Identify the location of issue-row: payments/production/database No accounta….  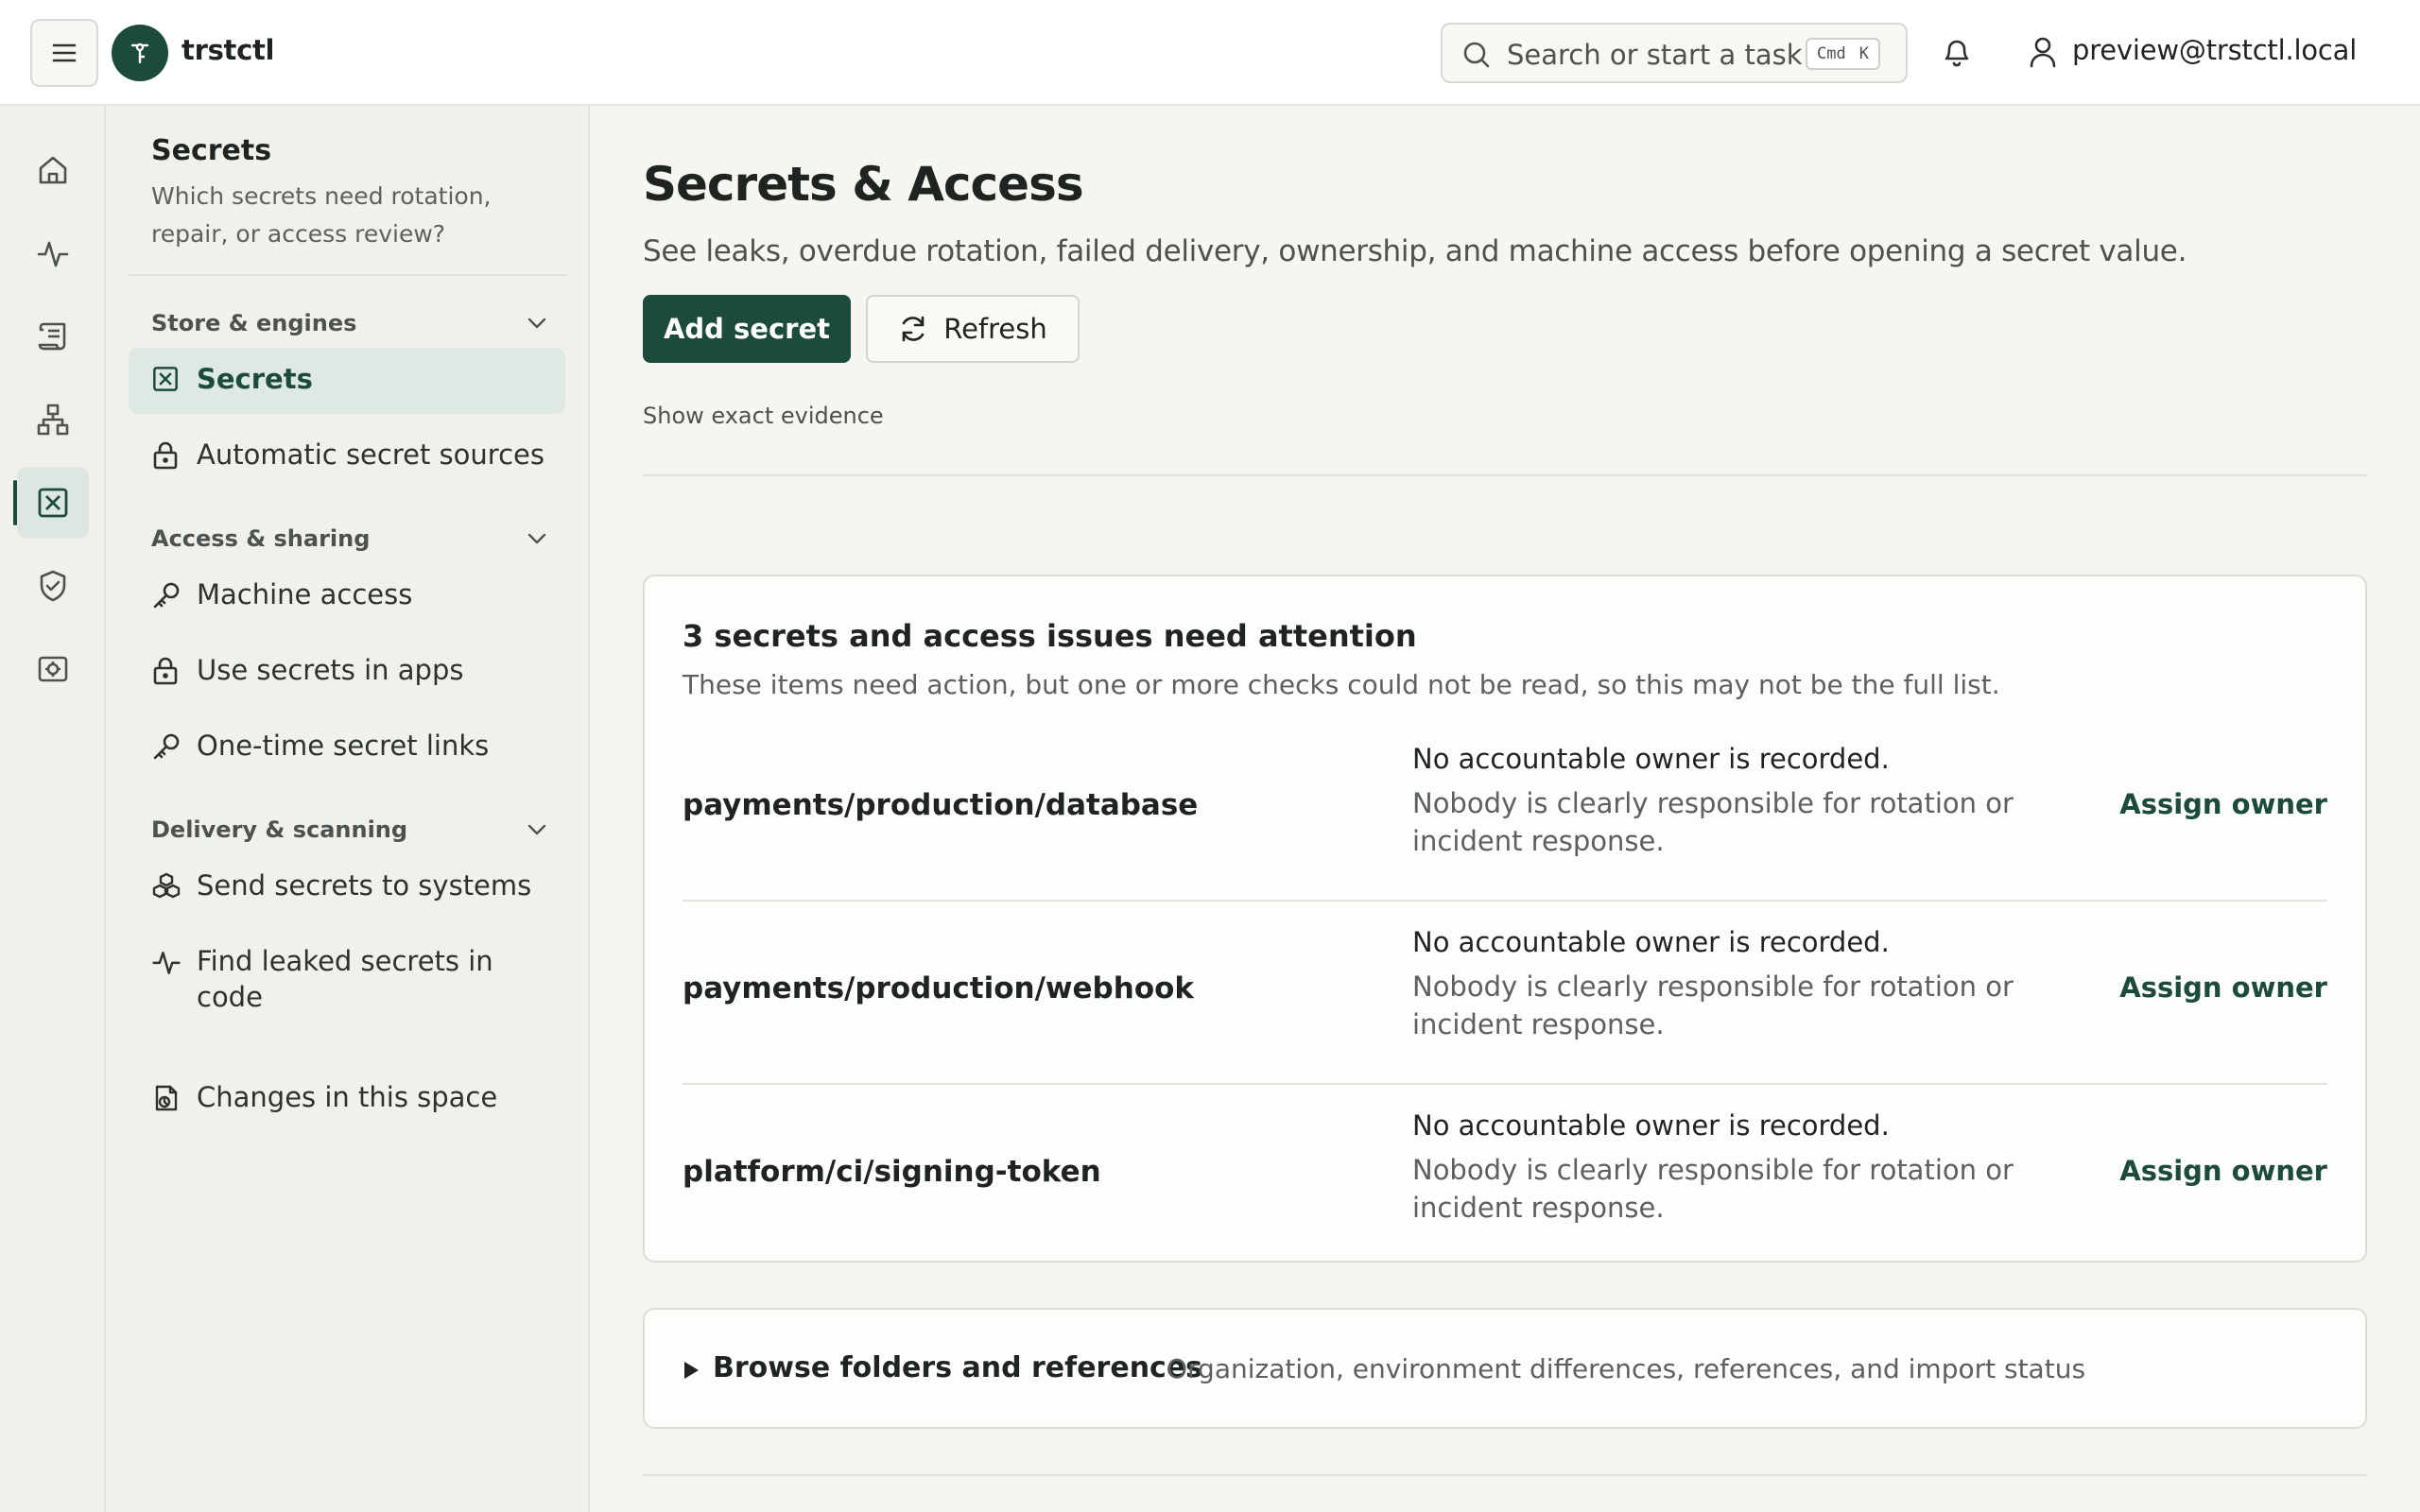
(1505, 810).